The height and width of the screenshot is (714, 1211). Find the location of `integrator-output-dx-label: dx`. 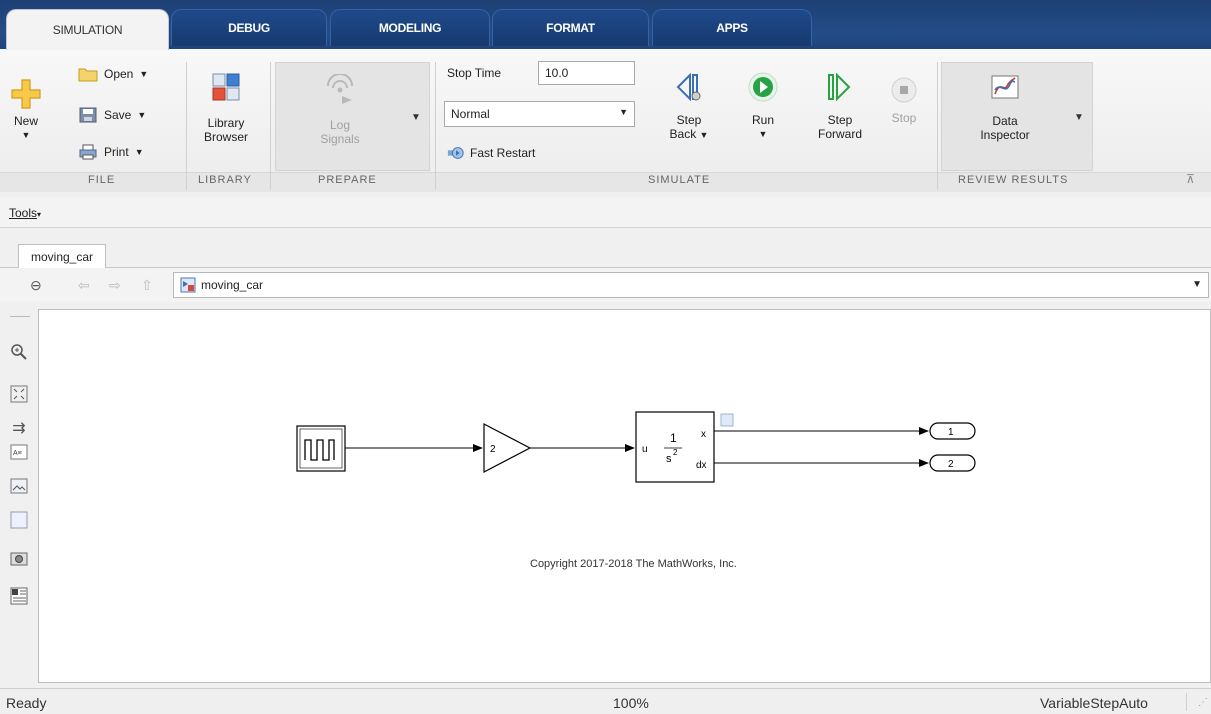

integrator-output-dx-label: dx is located at coordinates (701, 465).